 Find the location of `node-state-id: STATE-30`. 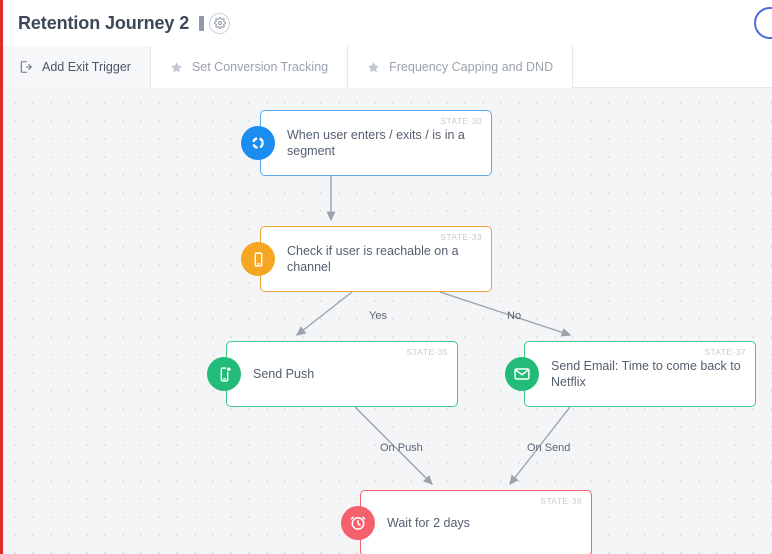

node-state-id: STATE-30 is located at coordinates (461, 121).